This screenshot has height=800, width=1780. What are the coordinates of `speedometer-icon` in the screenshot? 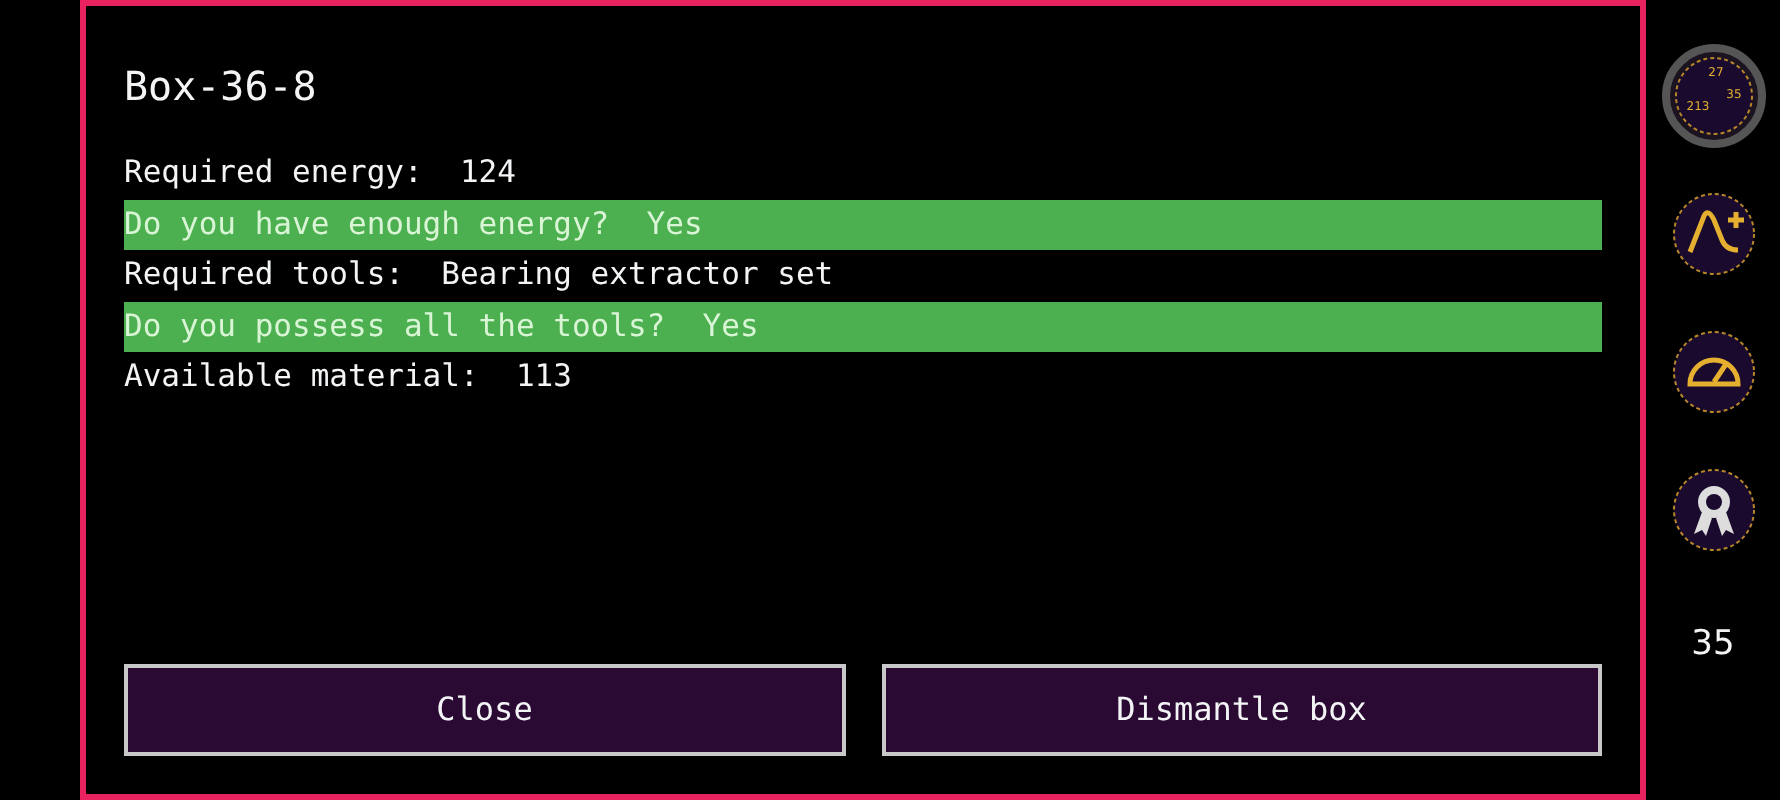 It's located at (1713, 372).